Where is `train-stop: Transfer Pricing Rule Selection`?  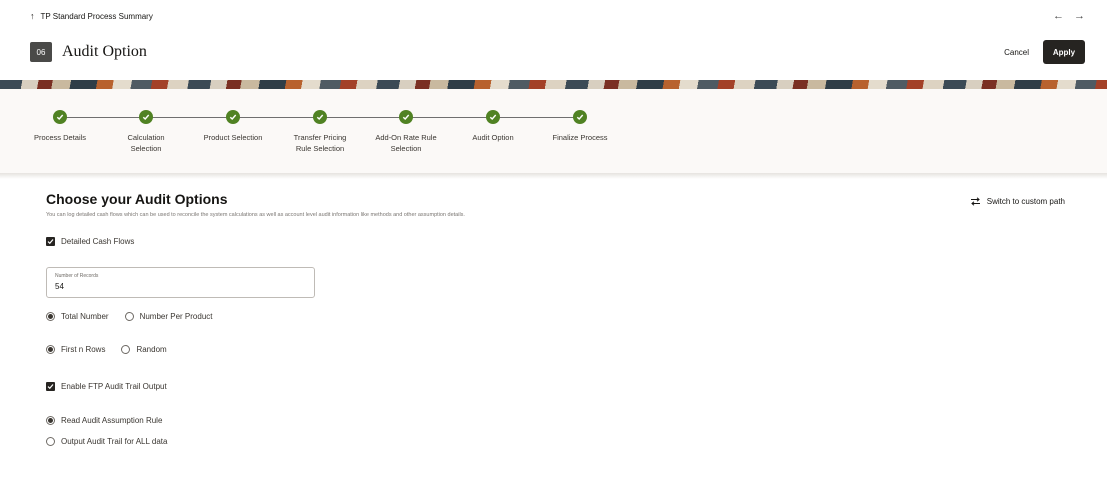
train-stop: Transfer Pricing Rule Selection is located at coordinates (320, 132).